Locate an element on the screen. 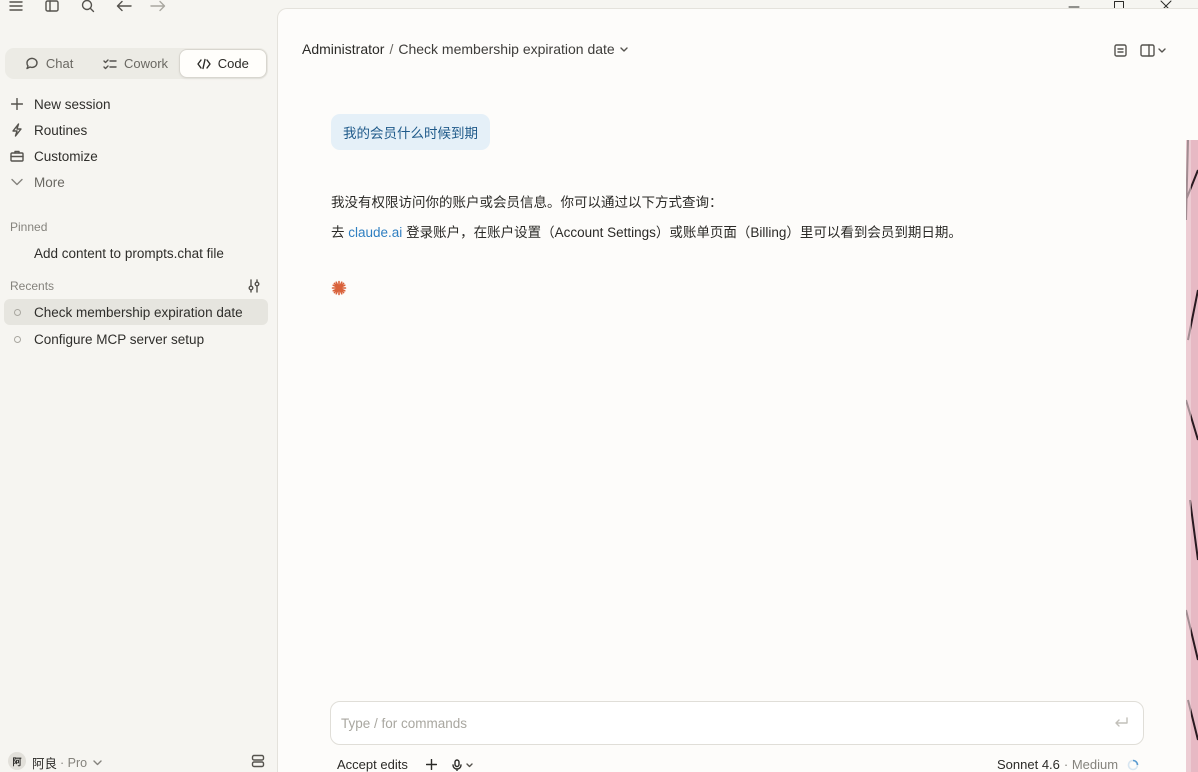 The image size is (1198, 772). model-selector: Sonnet 4.6 · Medium is located at coordinates (1057, 764).